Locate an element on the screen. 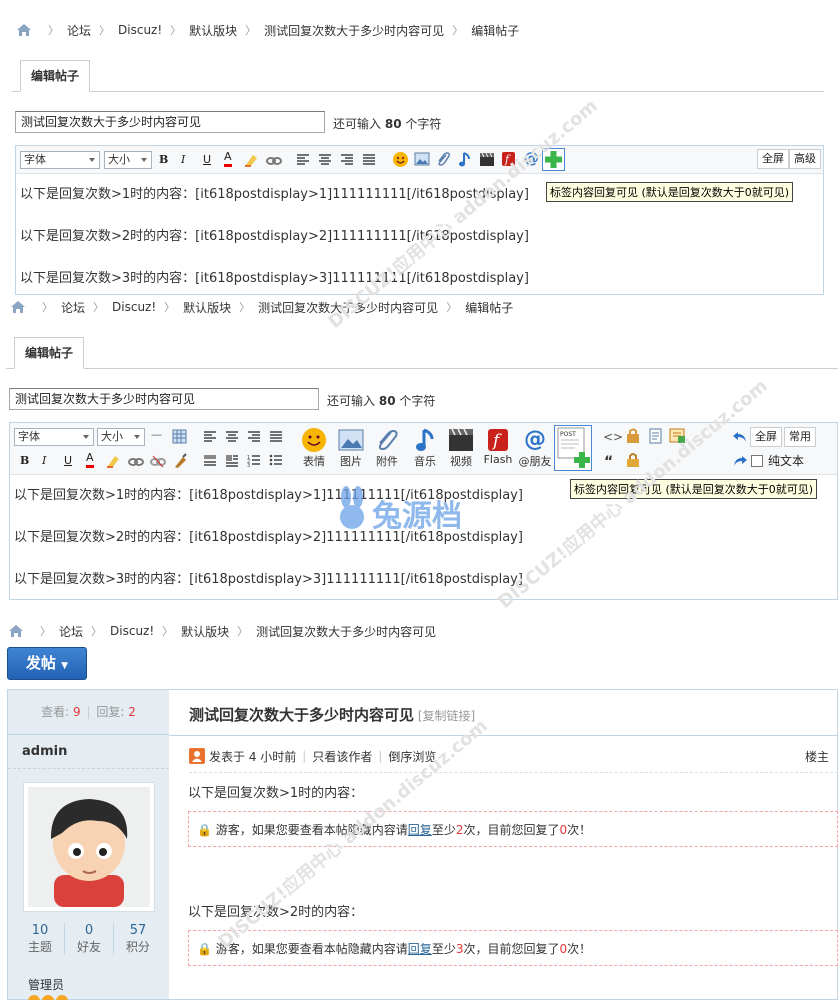  code-icon: <> is located at coordinates (613, 437).